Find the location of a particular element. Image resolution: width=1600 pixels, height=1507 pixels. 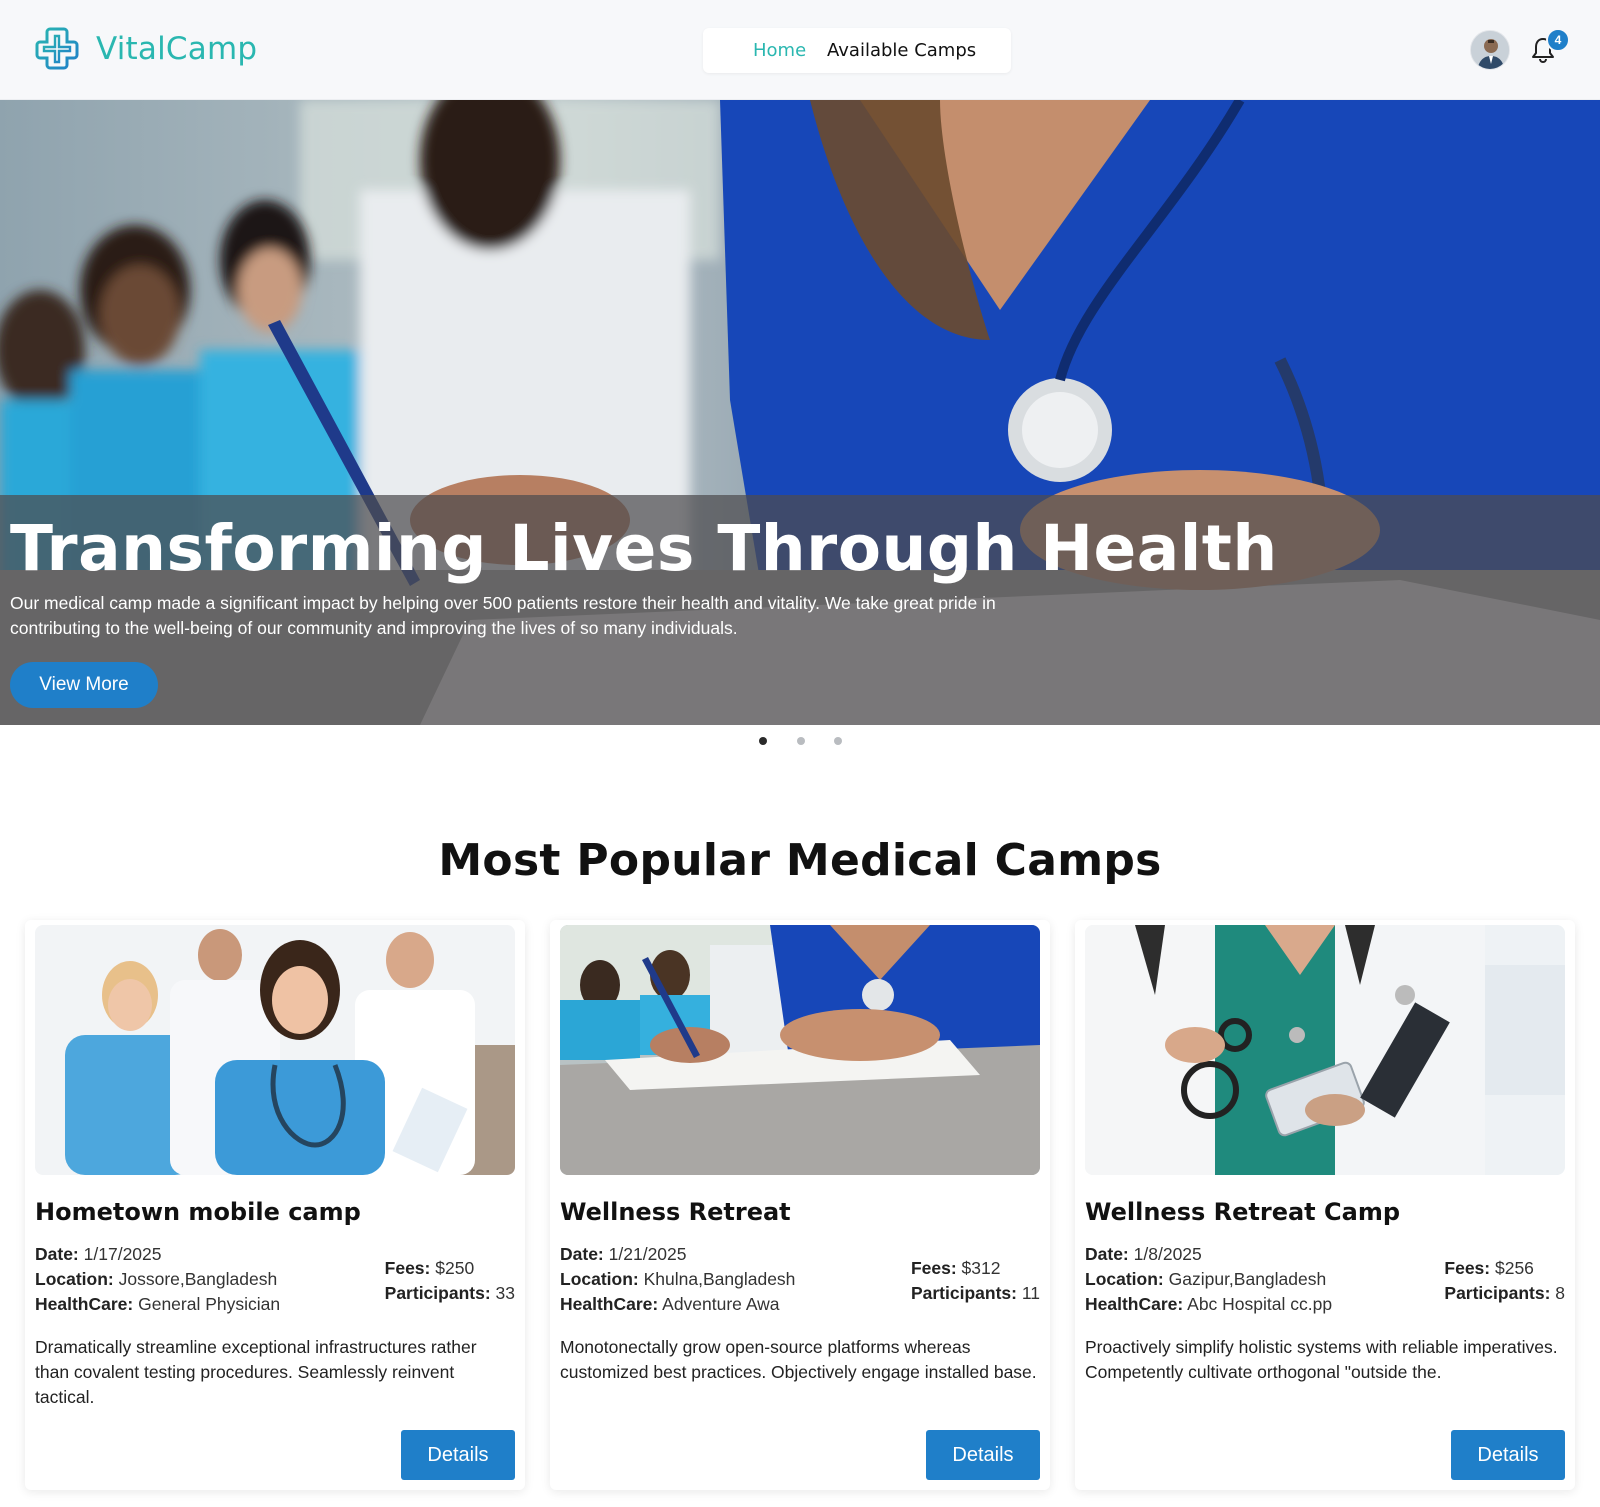

camp-card-stats: Fees: $256 Participants: 8 is located at coordinates (1504, 1281).